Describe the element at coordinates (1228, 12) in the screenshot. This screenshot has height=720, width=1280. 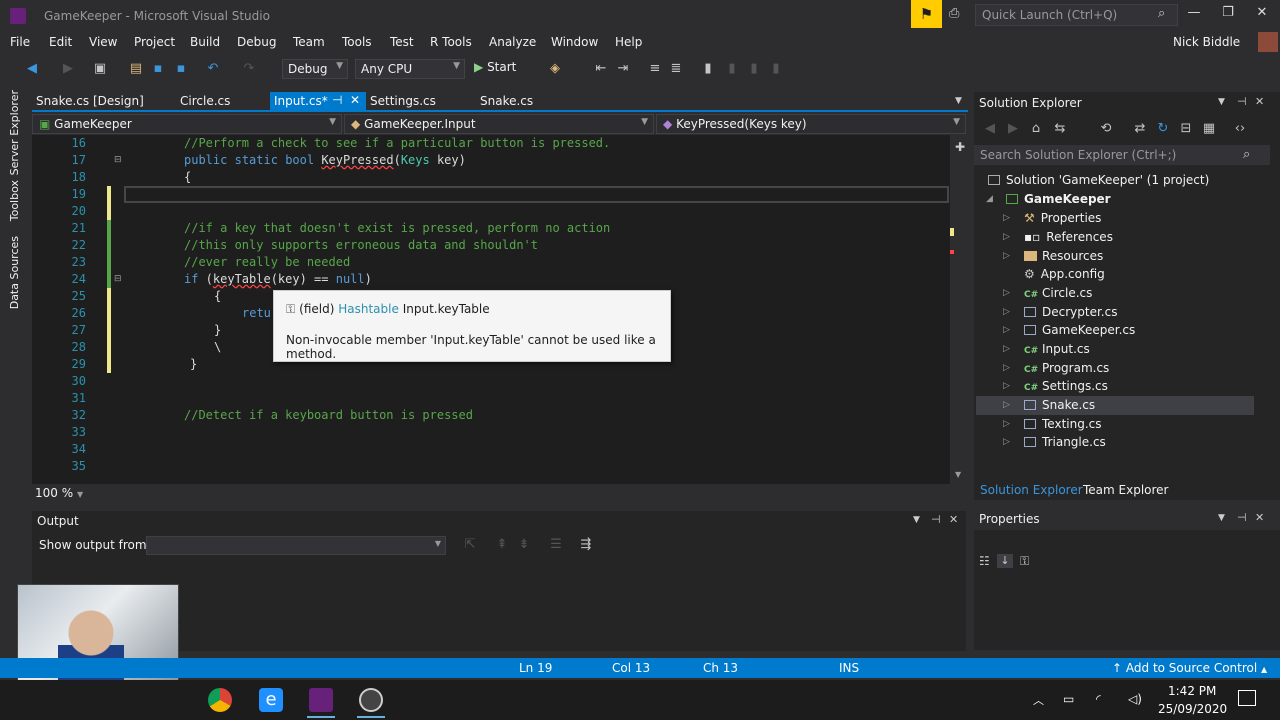
I see `maximize-button: ❐` at that location.